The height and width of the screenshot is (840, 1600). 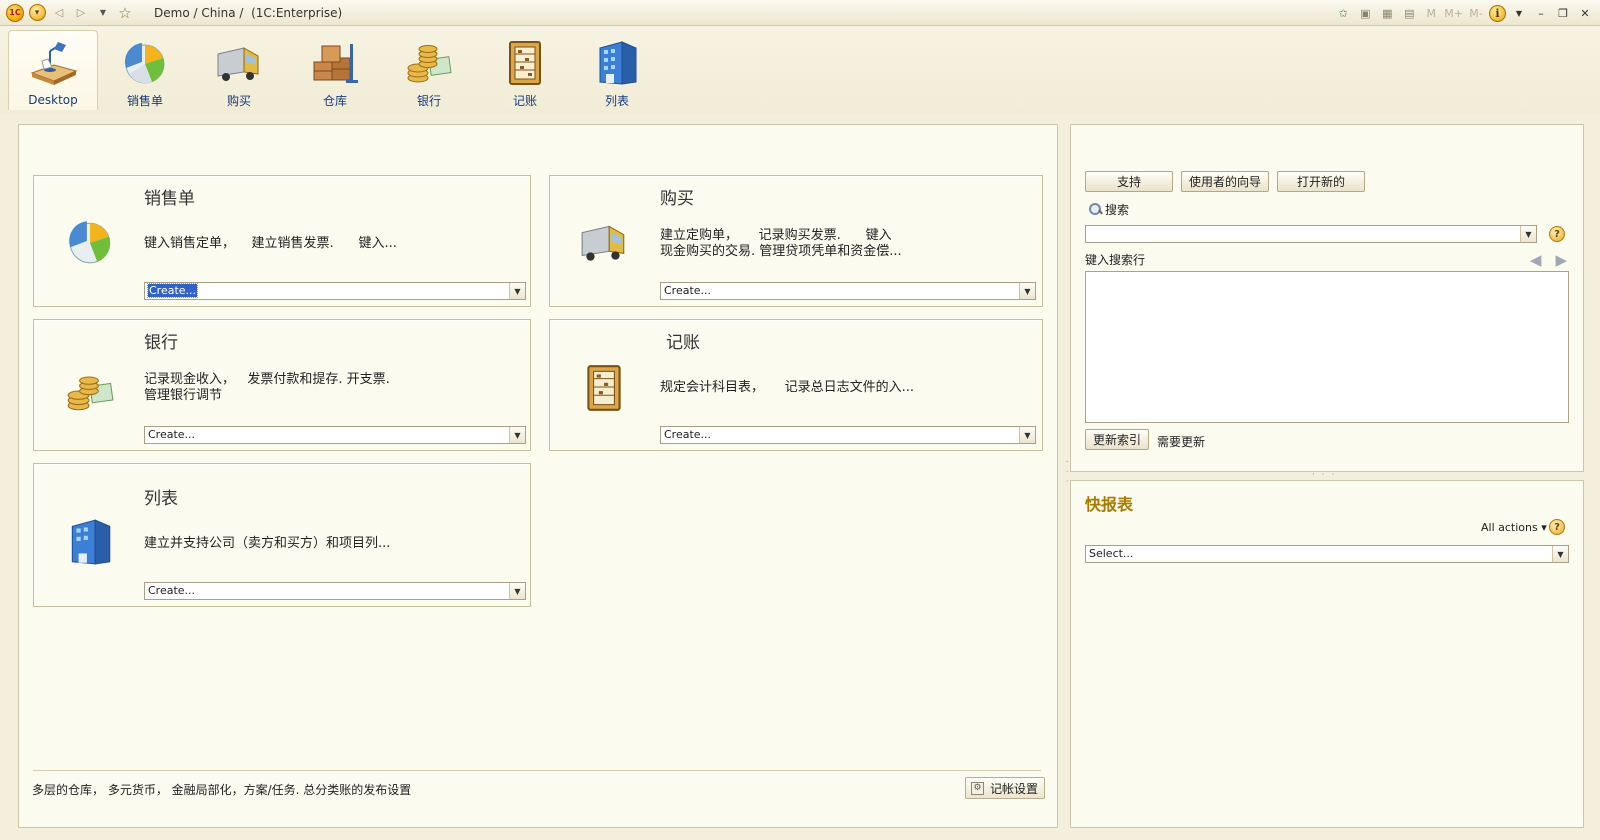 I want to click on all-actions-menu: All actions ▾, so click(x=1514, y=527).